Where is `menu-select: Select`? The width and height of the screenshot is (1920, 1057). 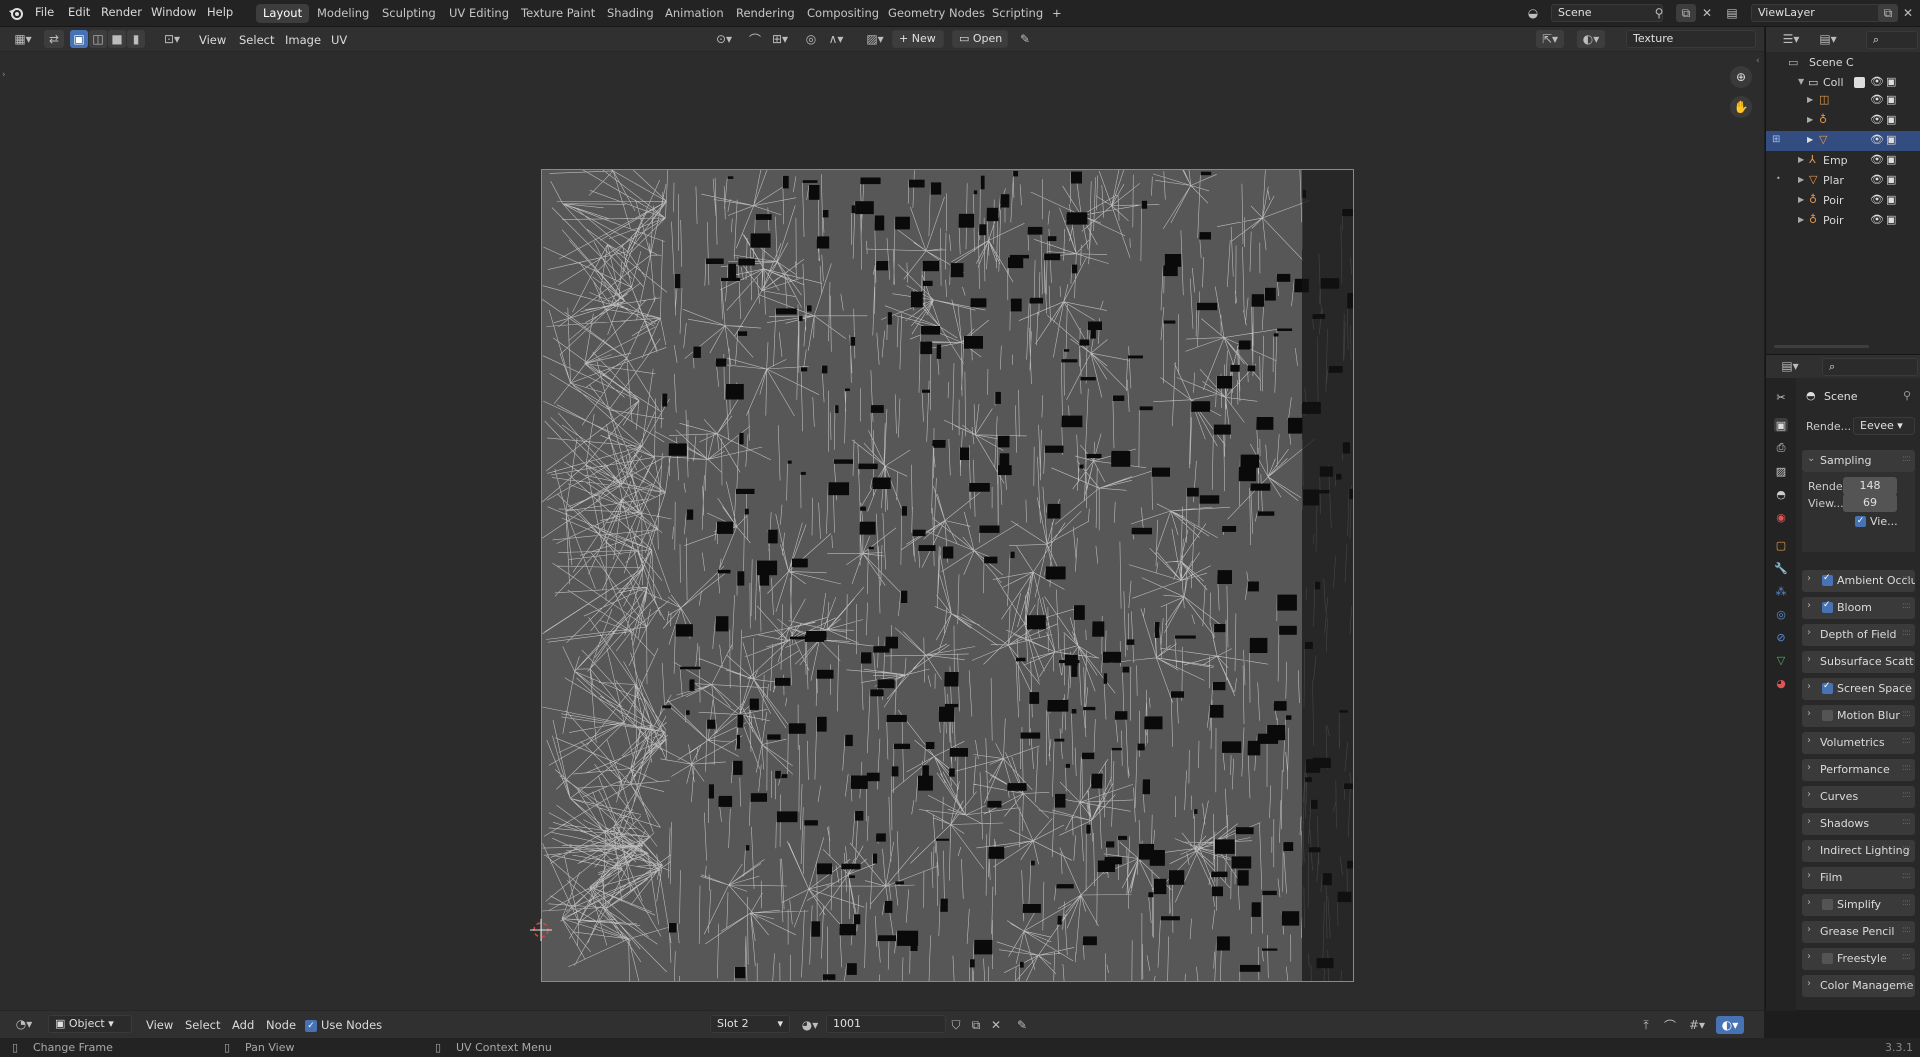 menu-select: Select is located at coordinates (256, 40).